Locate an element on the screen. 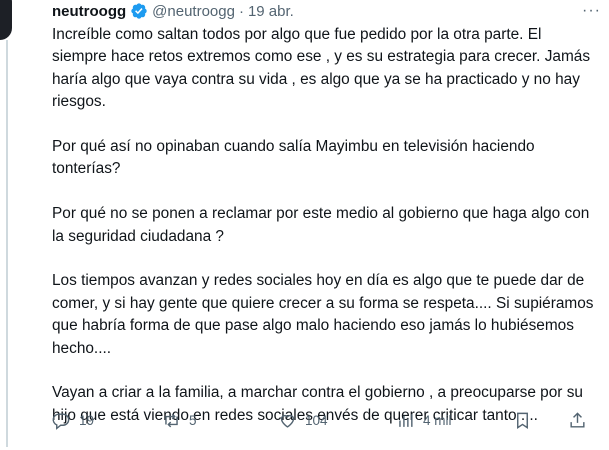 The image size is (609, 450). repost-count: 5 is located at coordinates (193, 420).